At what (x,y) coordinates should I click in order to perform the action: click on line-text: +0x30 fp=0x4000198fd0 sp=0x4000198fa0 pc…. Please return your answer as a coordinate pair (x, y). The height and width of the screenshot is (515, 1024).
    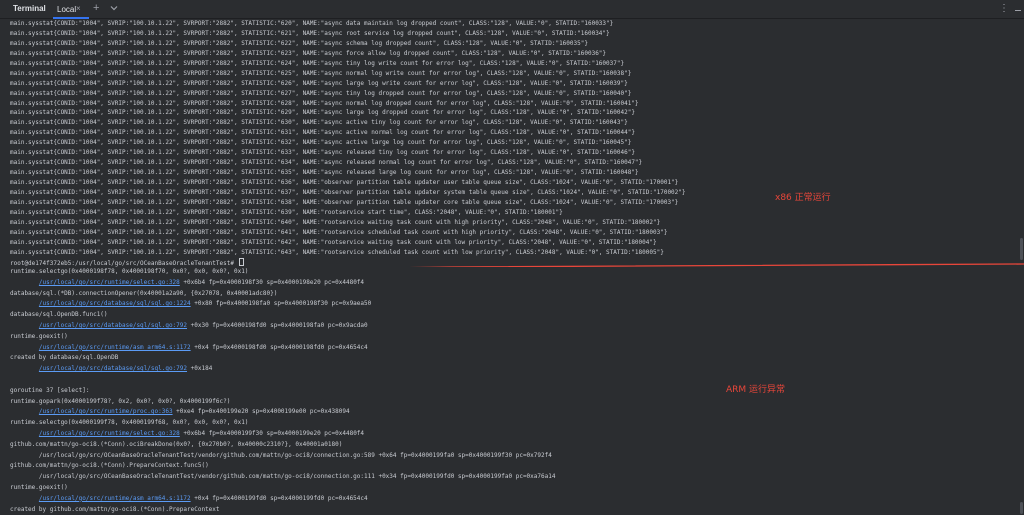
    Looking at the image, I should click on (277, 325).